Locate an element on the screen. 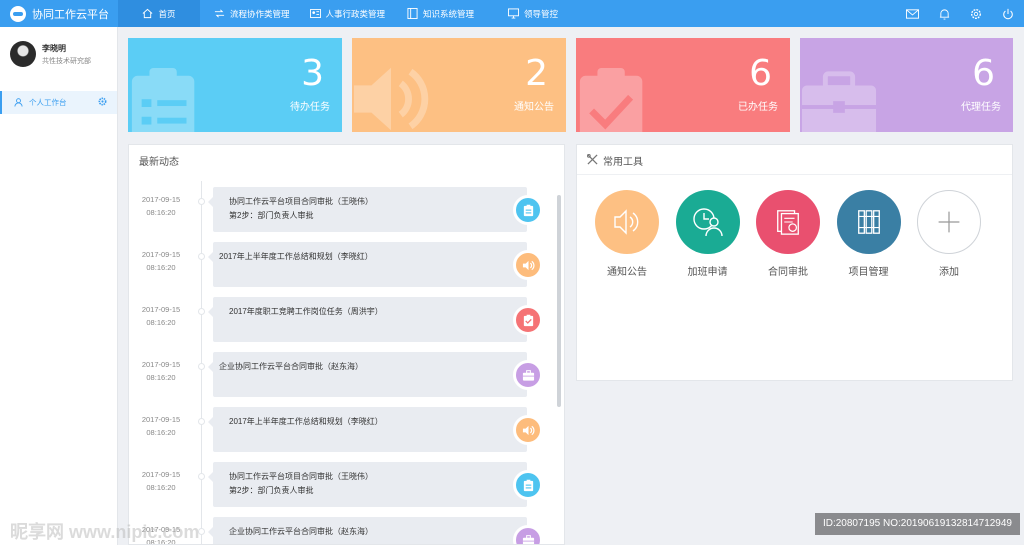 The height and width of the screenshot is (545, 1024). nav-home-label: 首页 is located at coordinates (167, 13).